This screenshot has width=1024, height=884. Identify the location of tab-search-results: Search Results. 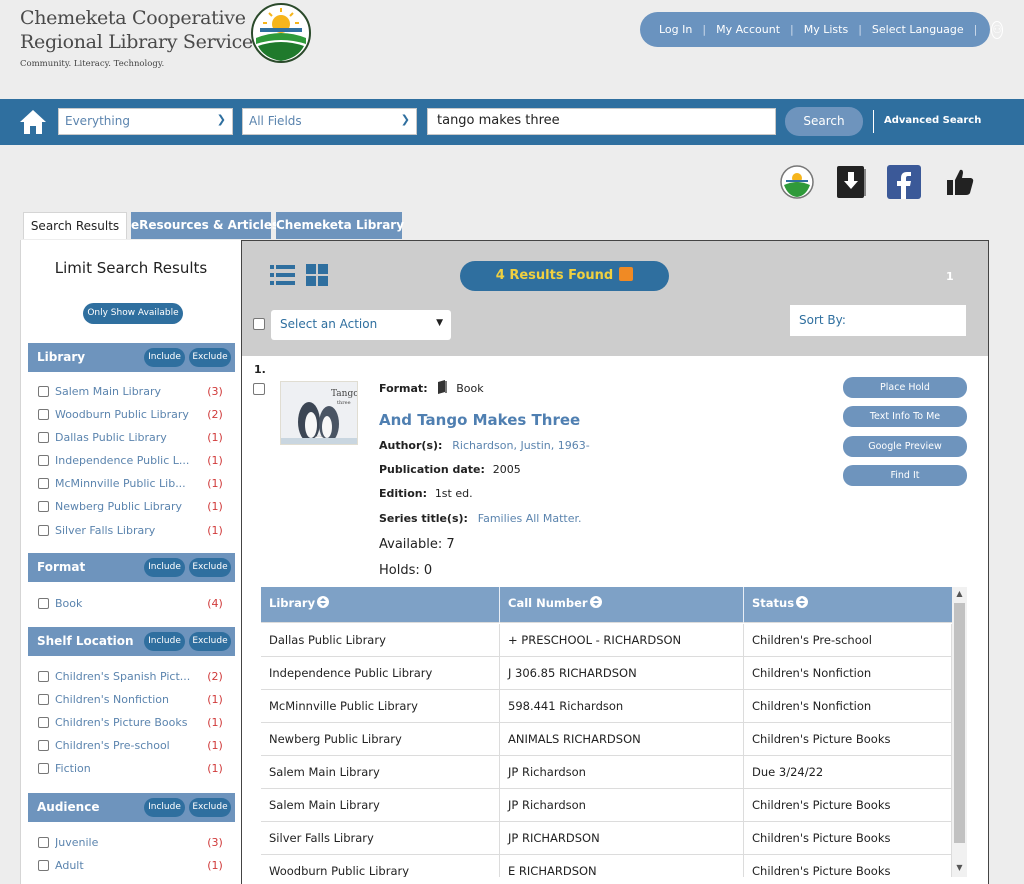
(75, 225).